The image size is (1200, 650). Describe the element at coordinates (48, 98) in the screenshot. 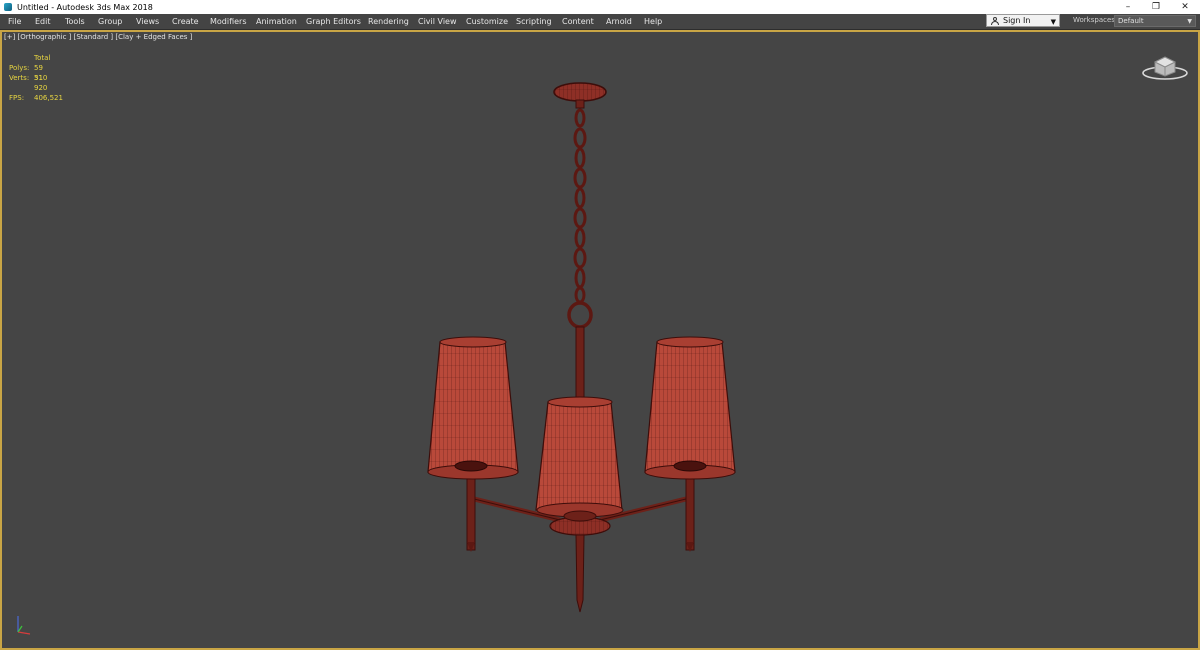

I see `fps-value: 406,521` at that location.